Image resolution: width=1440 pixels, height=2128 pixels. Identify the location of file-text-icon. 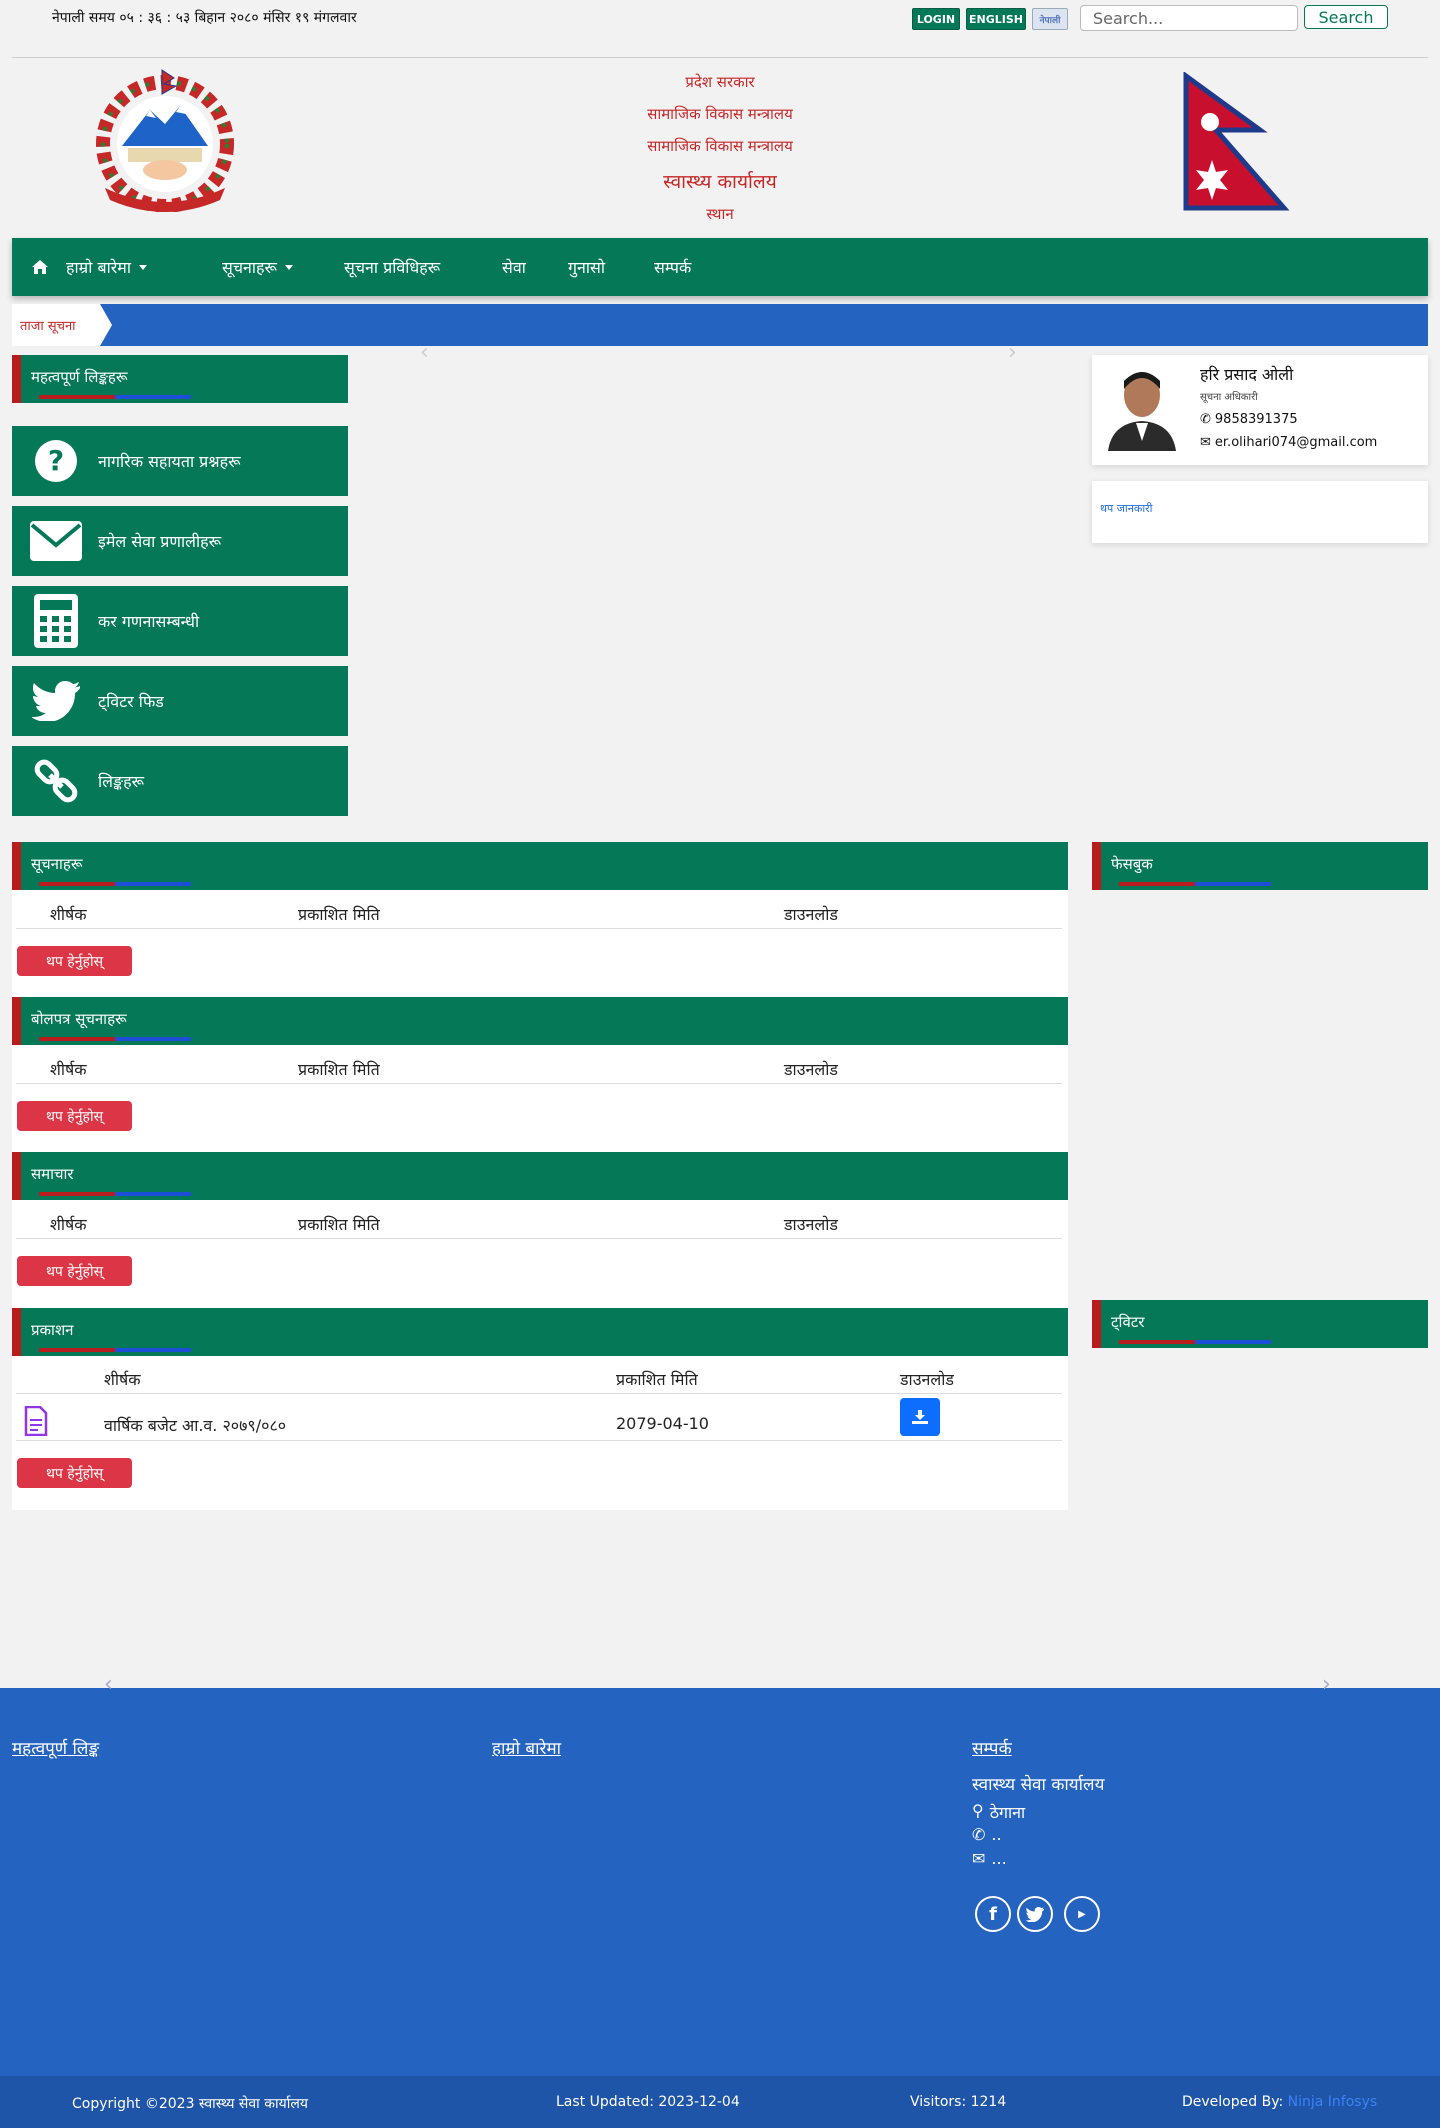
(36, 1422).